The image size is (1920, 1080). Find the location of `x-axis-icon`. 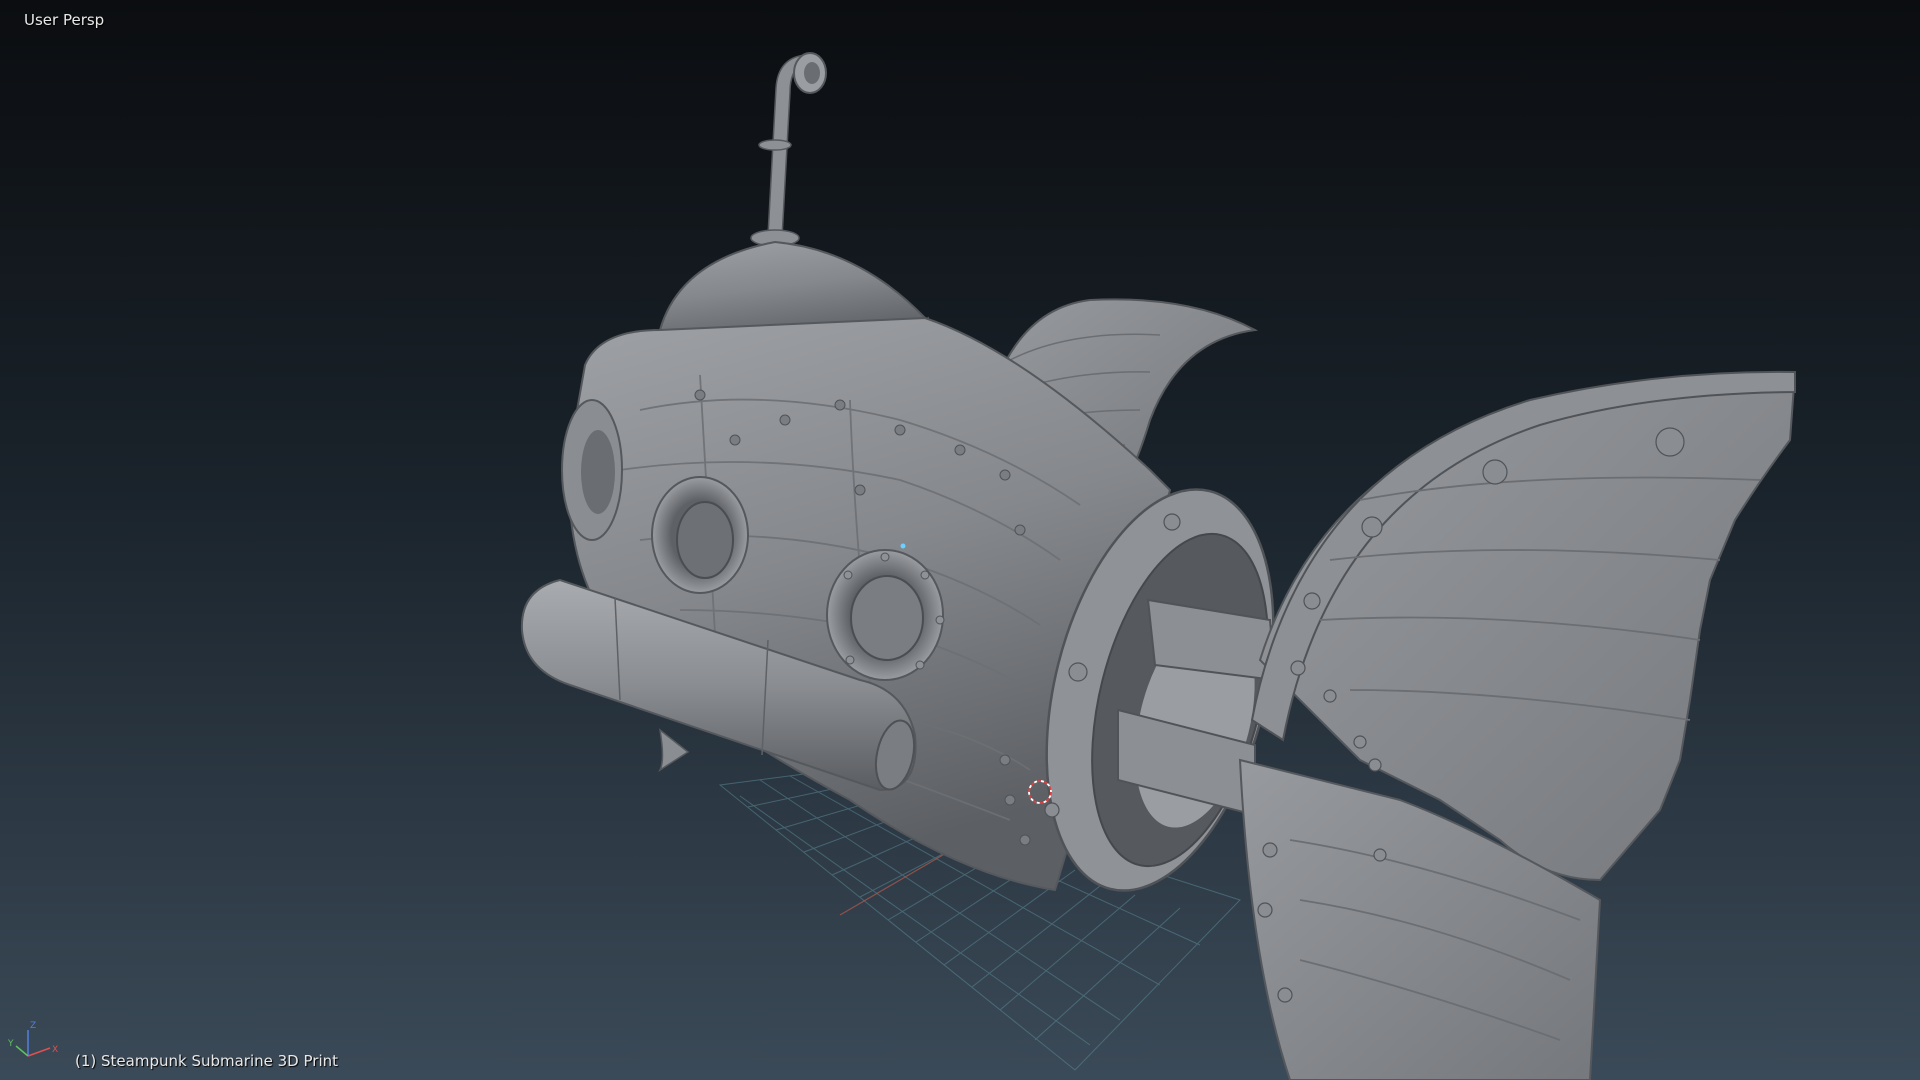

x-axis-icon is located at coordinates (39, 1052).